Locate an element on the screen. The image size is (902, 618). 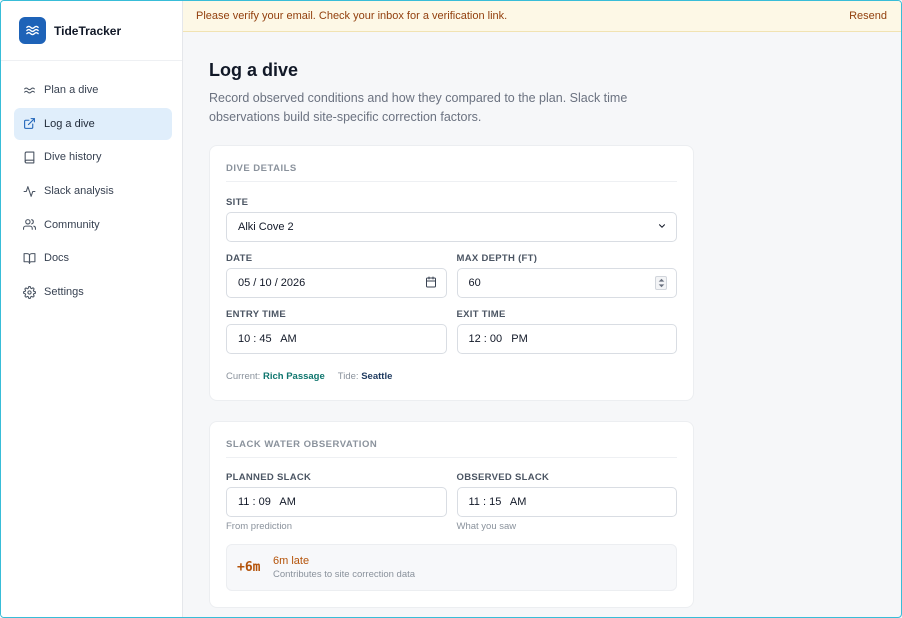
brand: TideTracker is located at coordinates (91, 31).